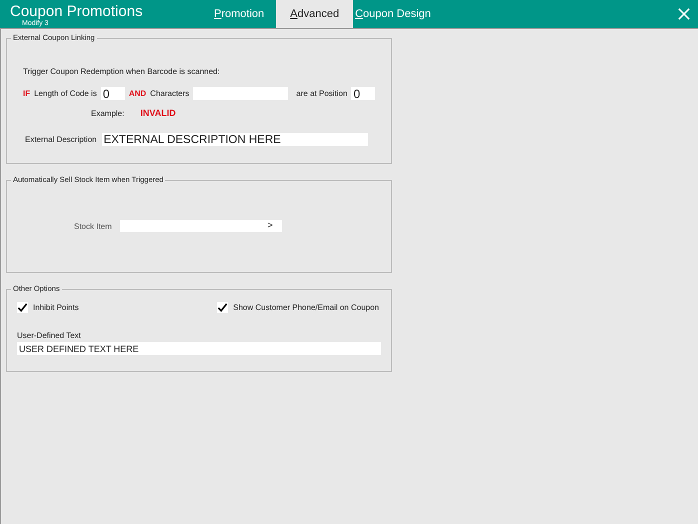 The height and width of the screenshot is (524, 698). What do you see at coordinates (61, 139) in the screenshot?
I see `description-label: External Description` at bounding box center [61, 139].